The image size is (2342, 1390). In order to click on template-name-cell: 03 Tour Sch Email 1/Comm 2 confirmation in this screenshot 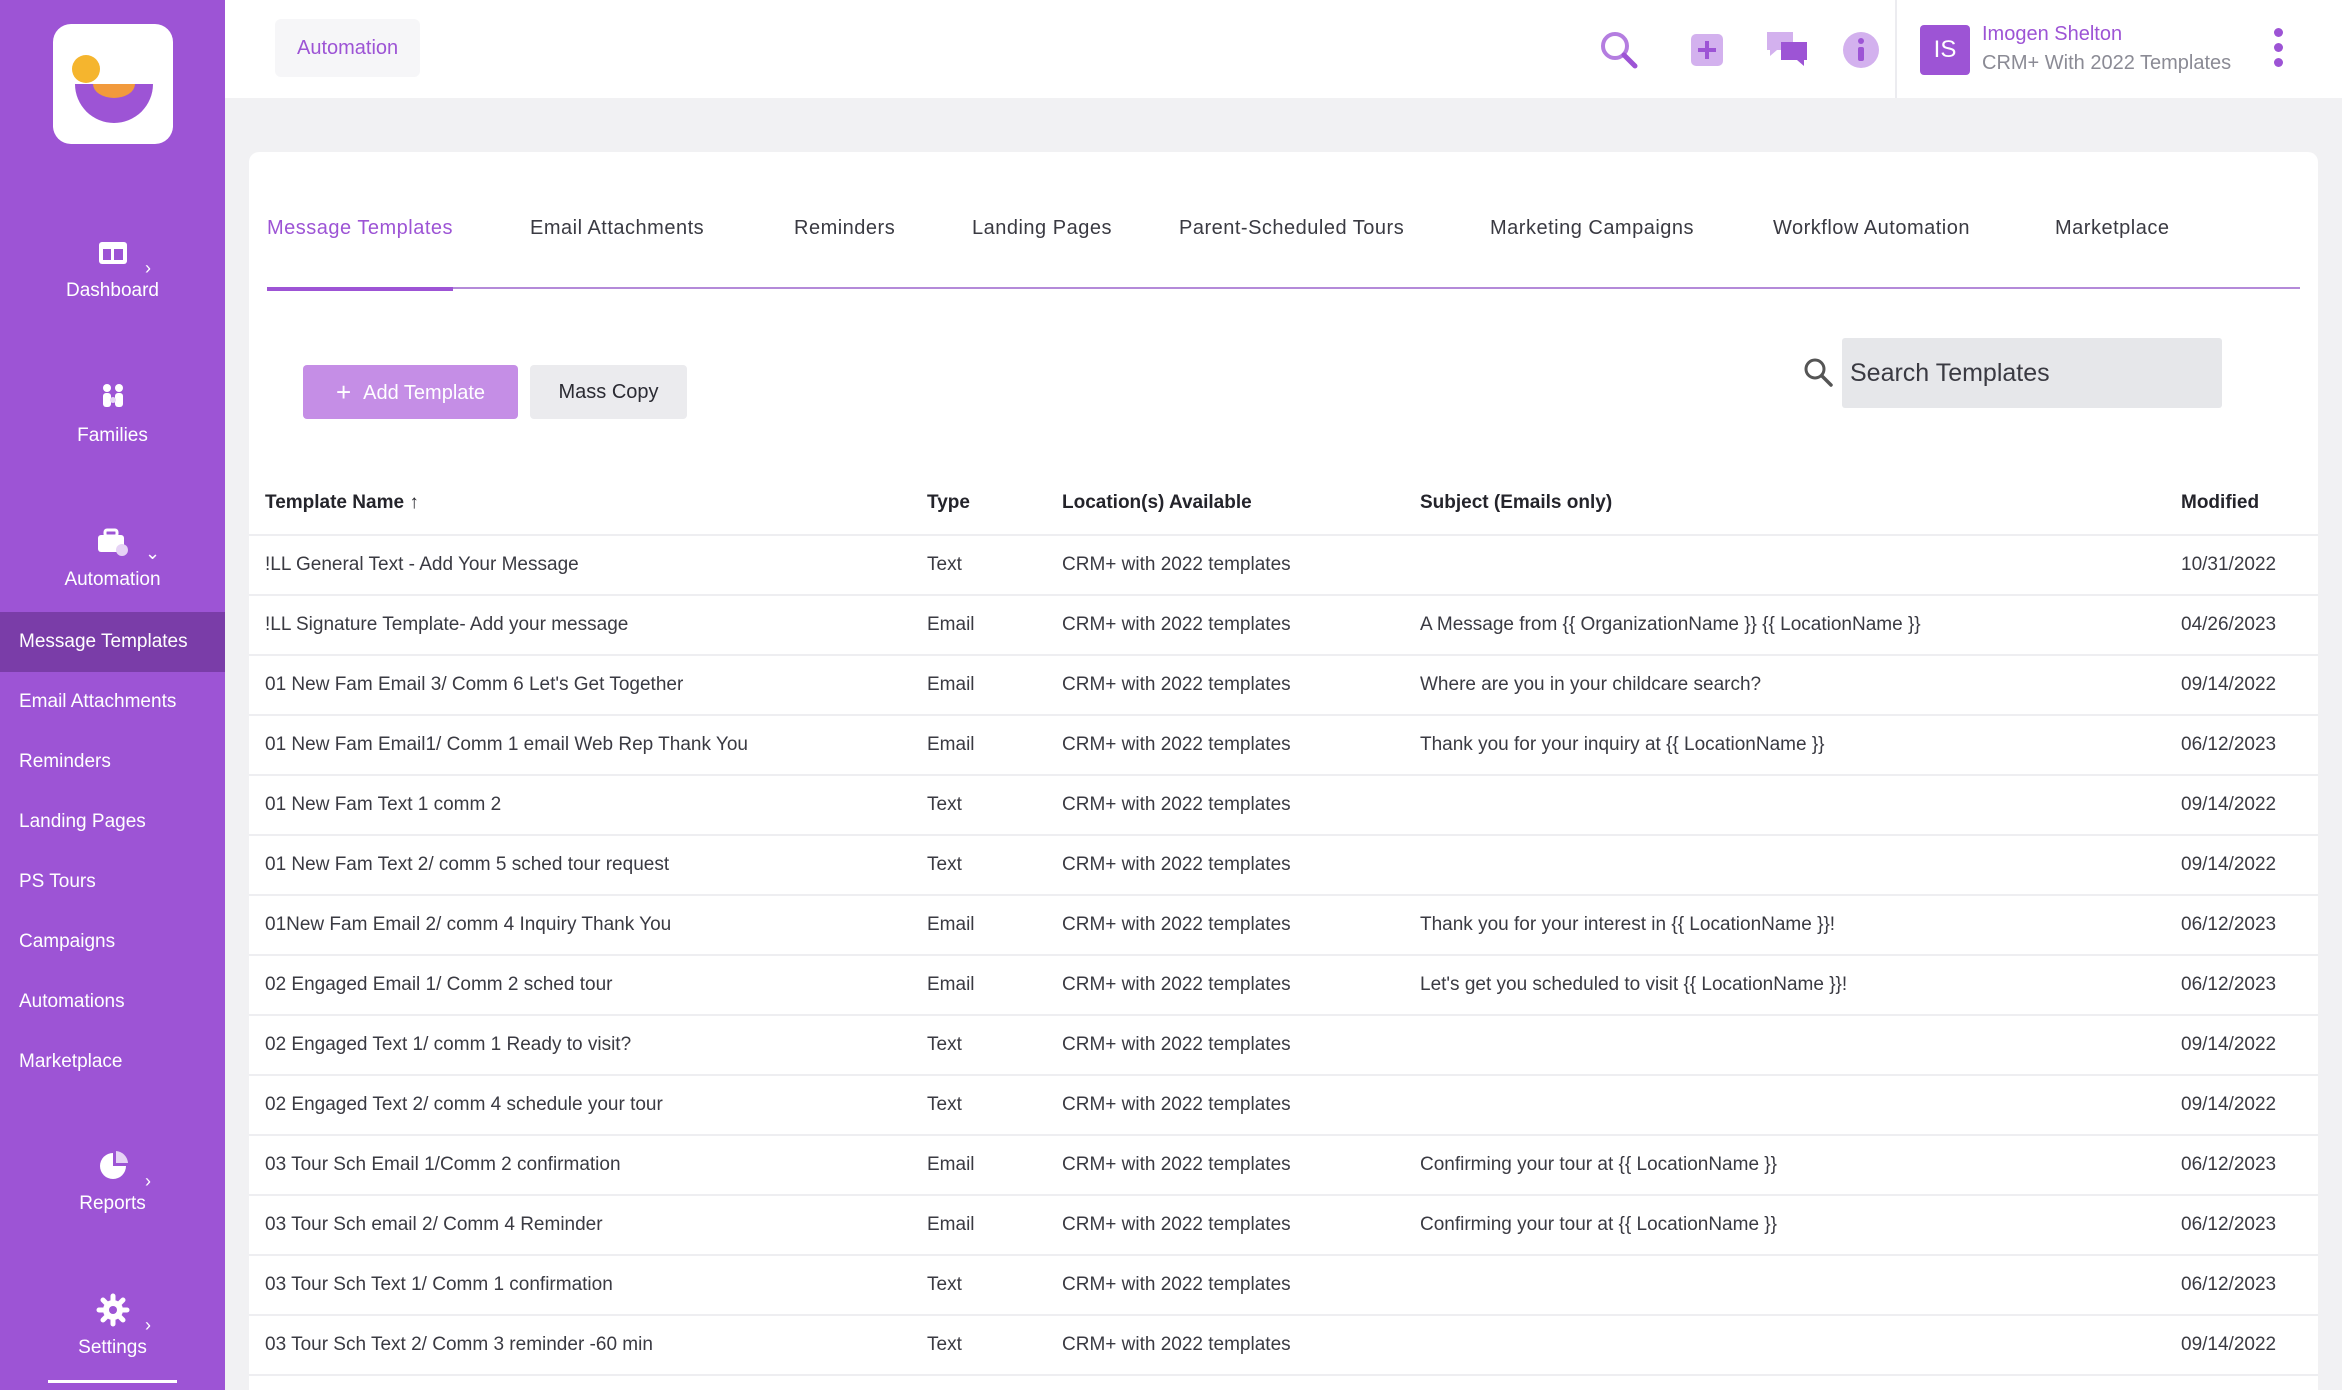, I will do `click(443, 1164)`.